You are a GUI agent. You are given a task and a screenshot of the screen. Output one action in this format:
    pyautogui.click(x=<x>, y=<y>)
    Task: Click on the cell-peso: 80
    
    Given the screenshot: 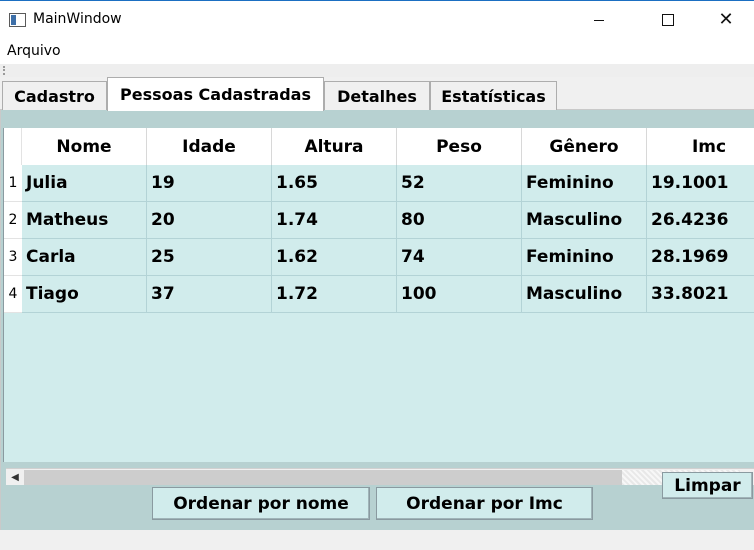 What is the action you would take?
    pyautogui.click(x=459, y=220)
    